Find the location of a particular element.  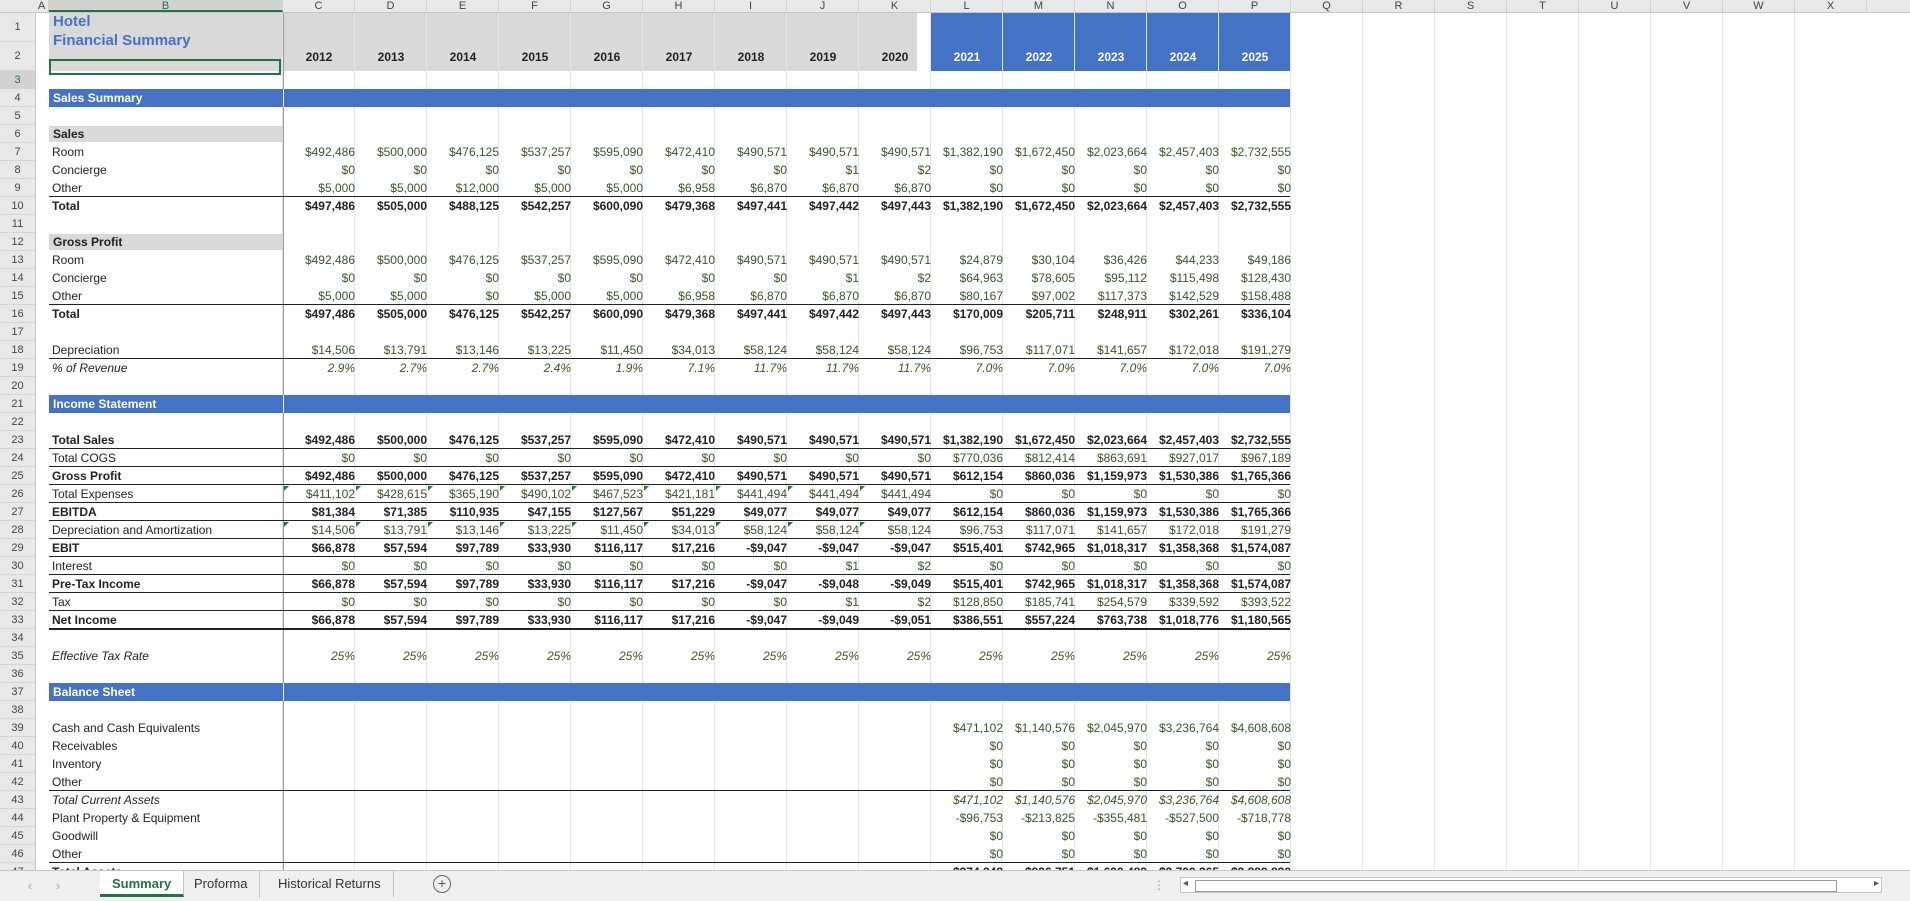

cell-value: $612,154 is located at coordinates (967, 476).